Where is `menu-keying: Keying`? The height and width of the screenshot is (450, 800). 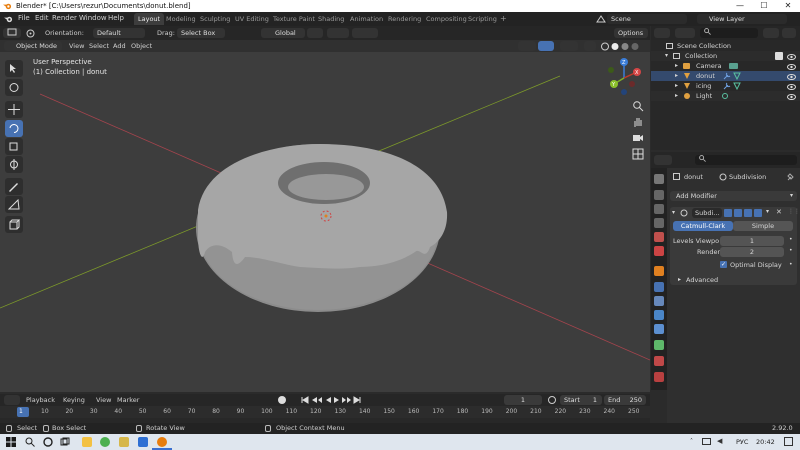 menu-keying: Keying is located at coordinates (74, 400).